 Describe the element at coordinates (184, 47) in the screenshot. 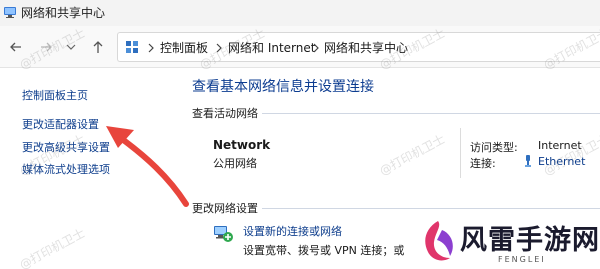

I see `breadcrumb-control-panel: 控制面板` at that location.